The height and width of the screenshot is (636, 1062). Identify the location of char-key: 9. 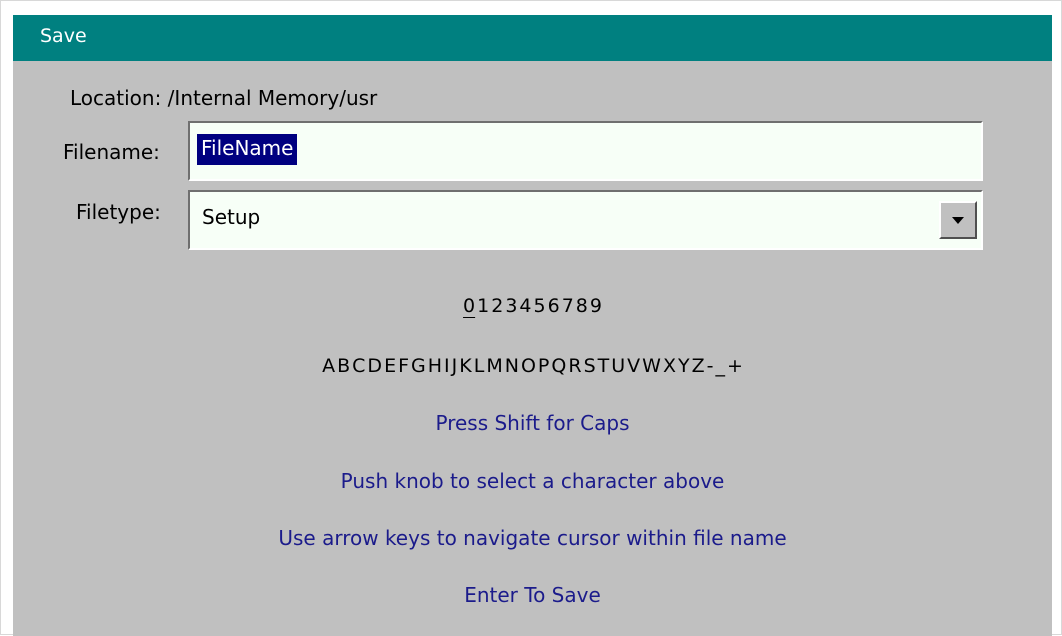
(596, 306).